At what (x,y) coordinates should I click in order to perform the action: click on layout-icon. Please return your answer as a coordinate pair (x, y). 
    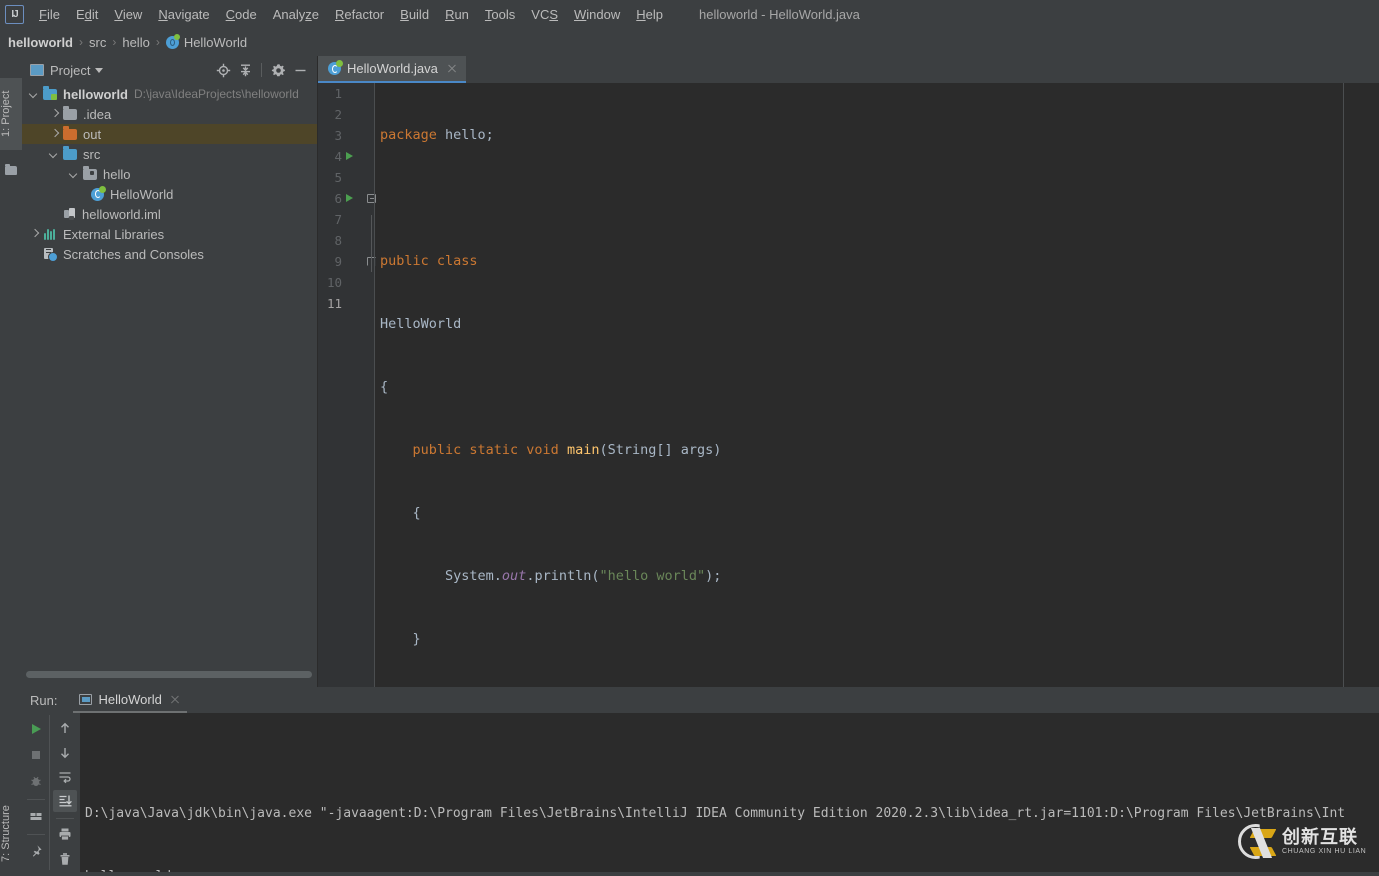
    Looking at the image, I should click on (36, 816).